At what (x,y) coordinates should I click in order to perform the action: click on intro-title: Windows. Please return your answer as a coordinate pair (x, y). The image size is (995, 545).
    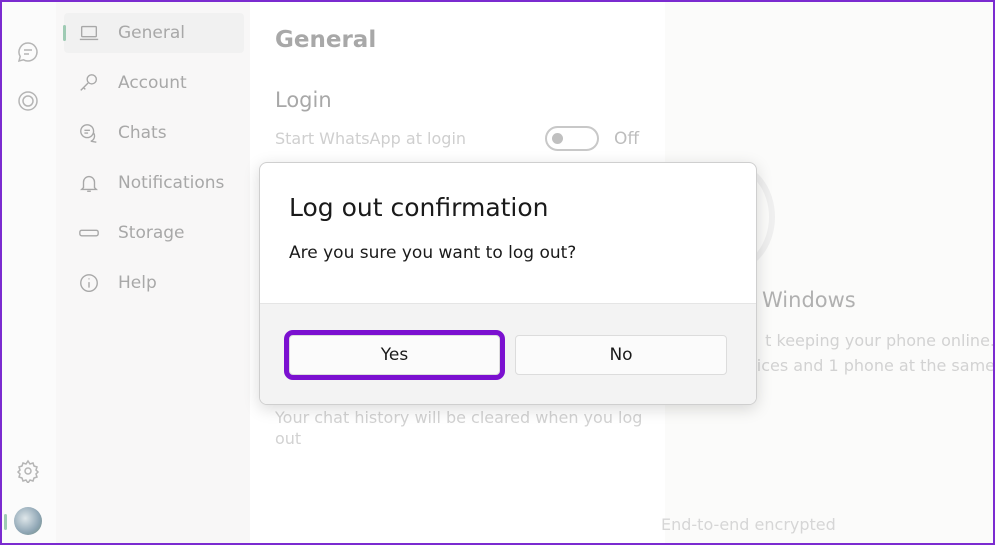
    Looking at the image, I should click on (809, 300).